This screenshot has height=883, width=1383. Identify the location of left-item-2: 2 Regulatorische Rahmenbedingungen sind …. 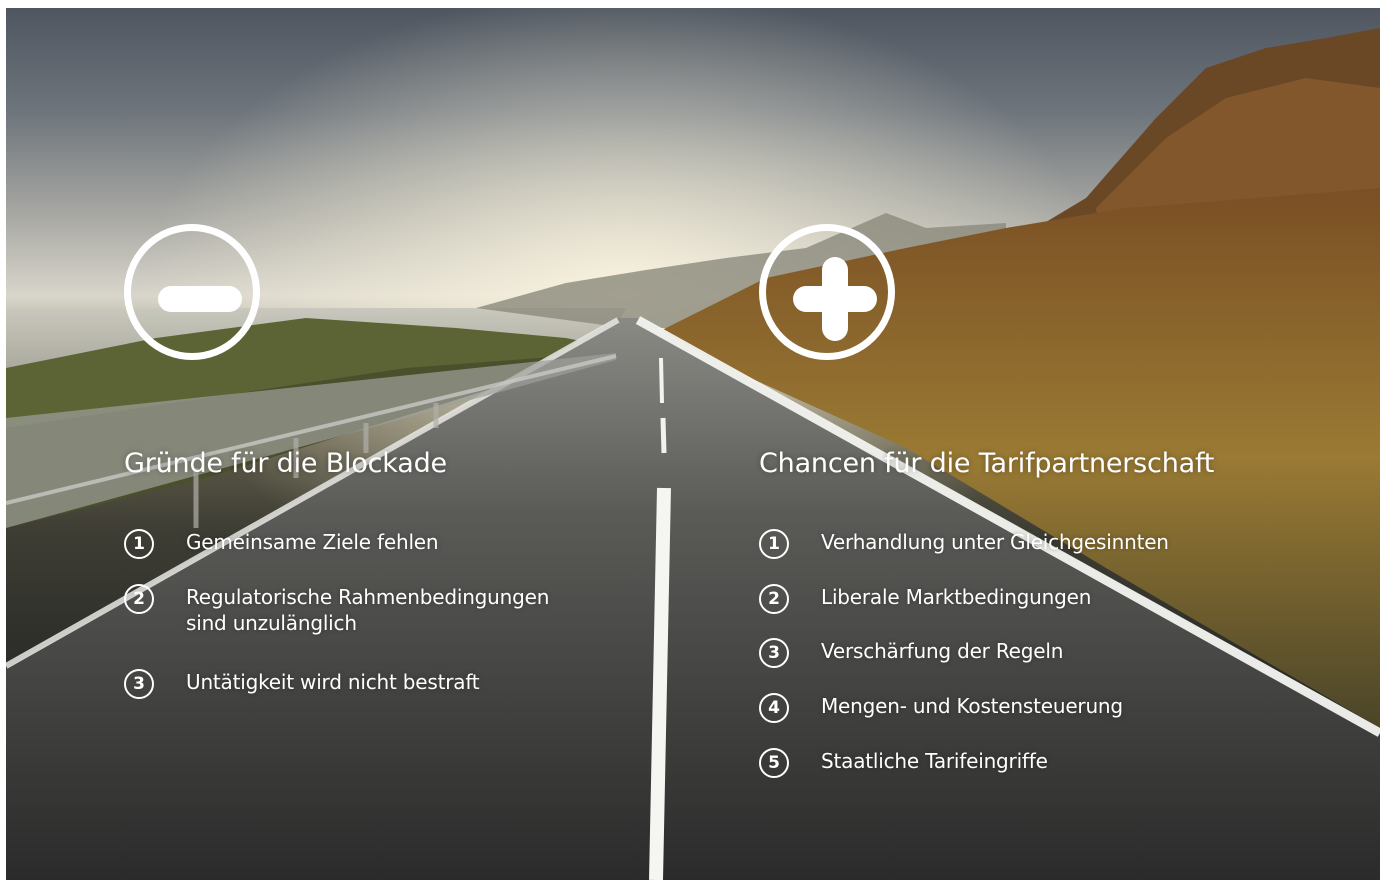
(336, 610).